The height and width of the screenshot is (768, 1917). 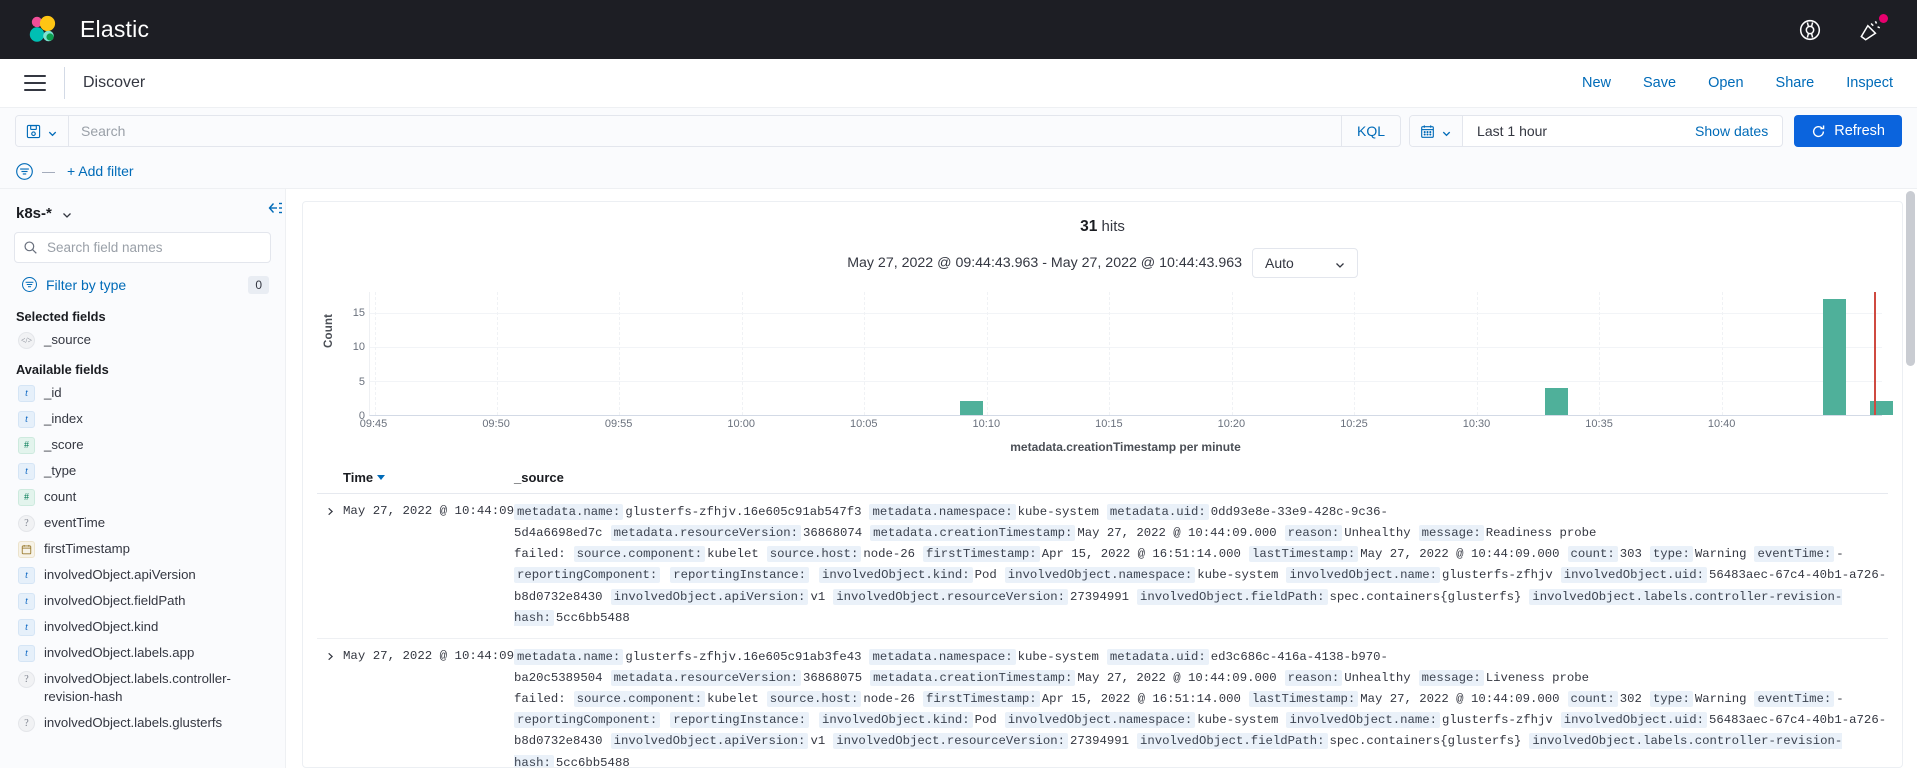 What do you see at coordinates (26, 471) in the screenshot?
I see `string-type-icon: t` at bounding box center [26, 471].